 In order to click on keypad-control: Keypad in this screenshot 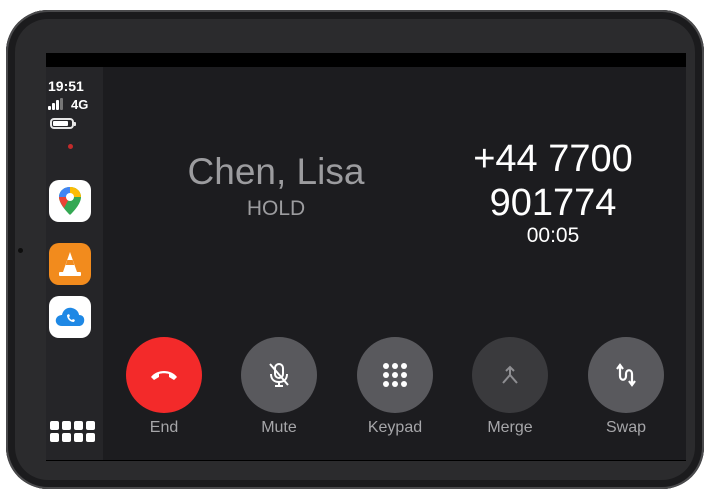, I will do `click(395, 387)`.